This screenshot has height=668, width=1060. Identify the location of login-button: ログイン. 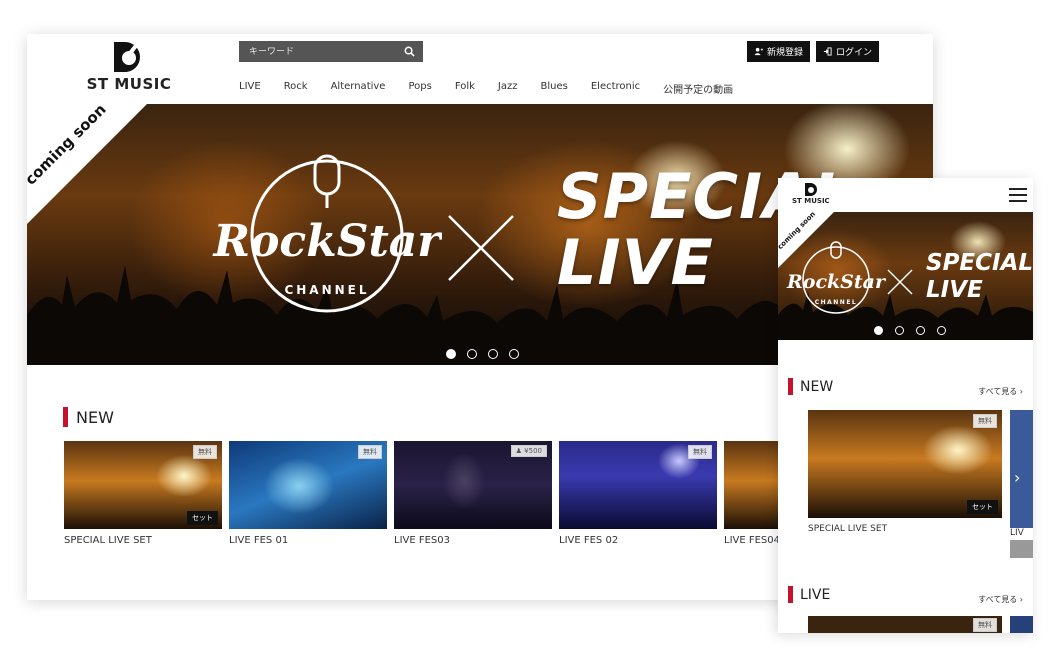
(848, 51).